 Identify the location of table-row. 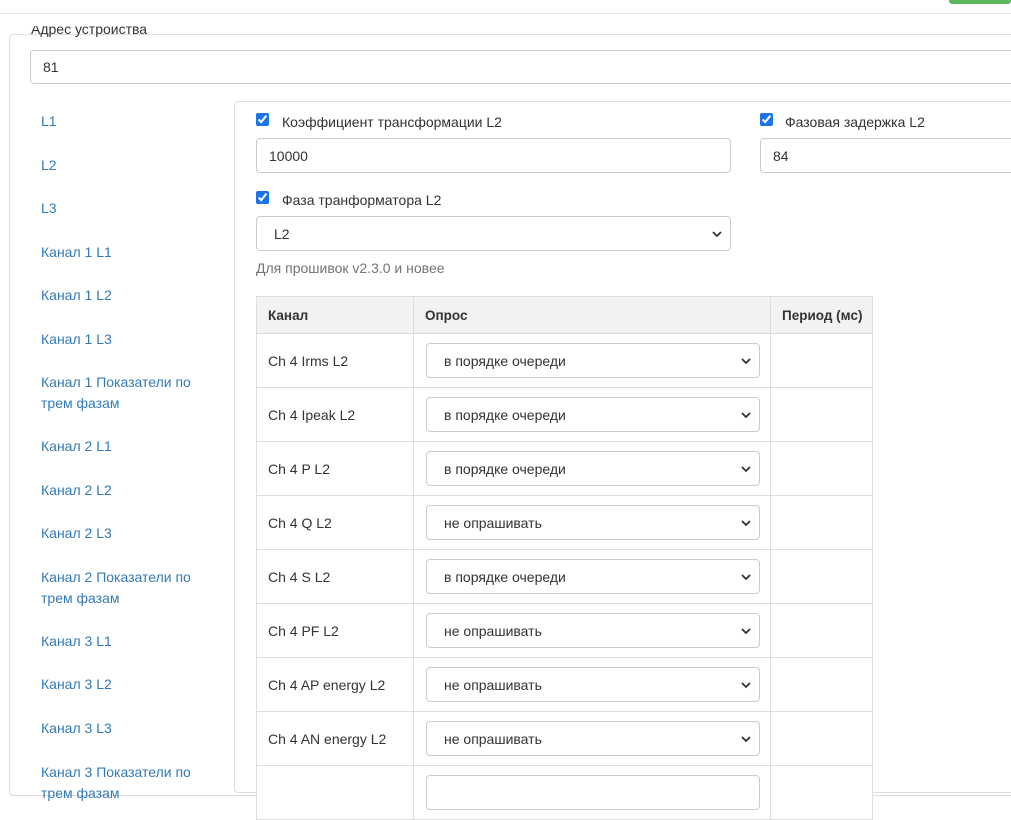
(564, 792).